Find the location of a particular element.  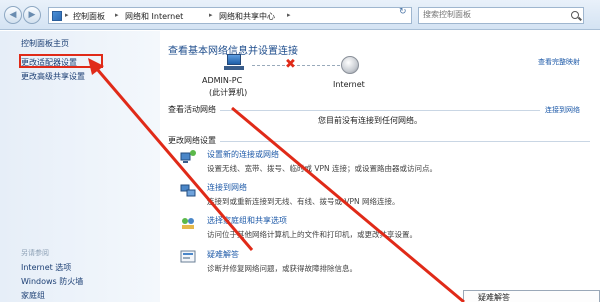

troubleshoot-tooltip: 疑难解答 is located at coordinates (531, 296).